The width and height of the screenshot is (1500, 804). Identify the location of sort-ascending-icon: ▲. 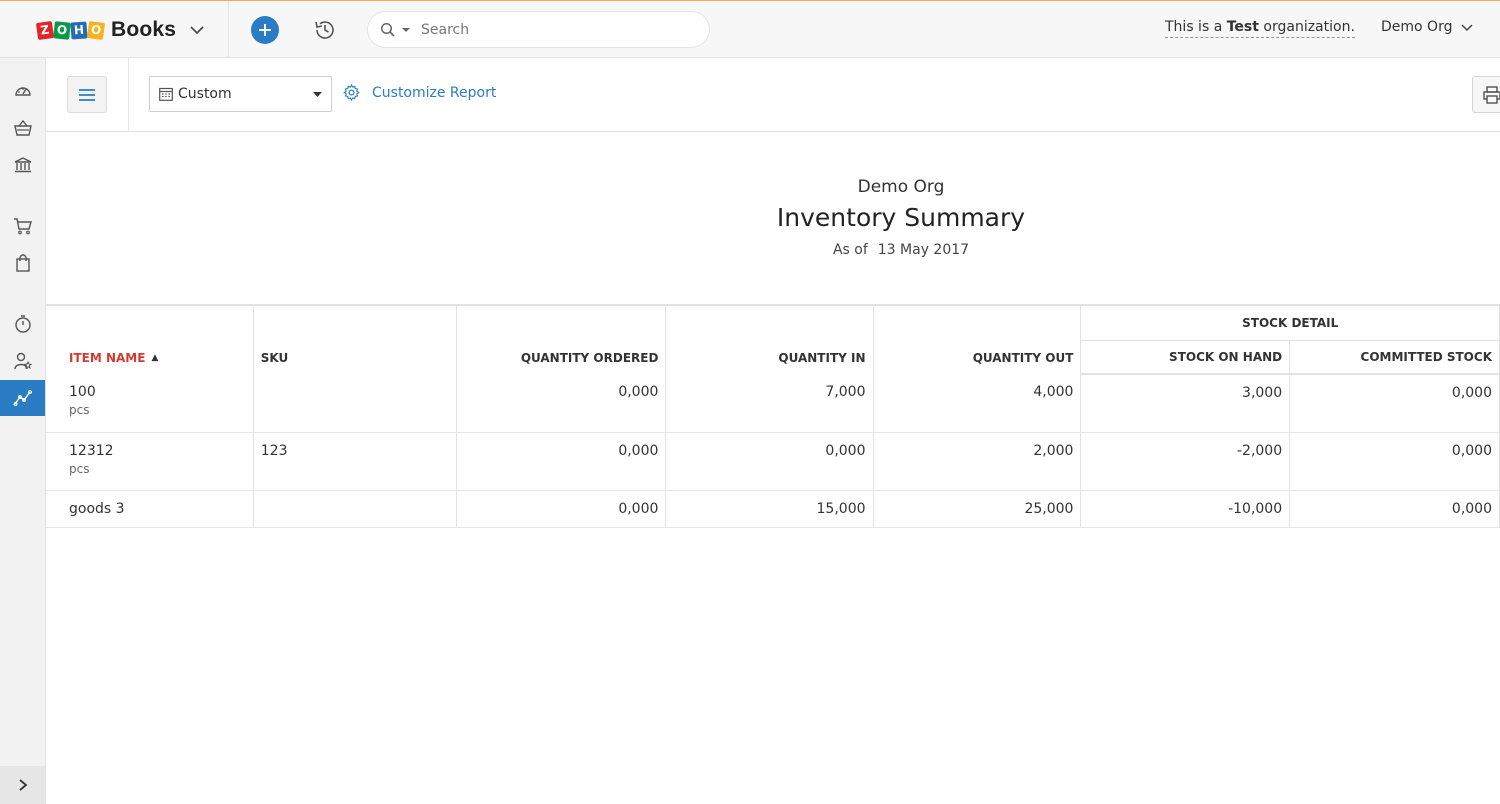
(155, 358).